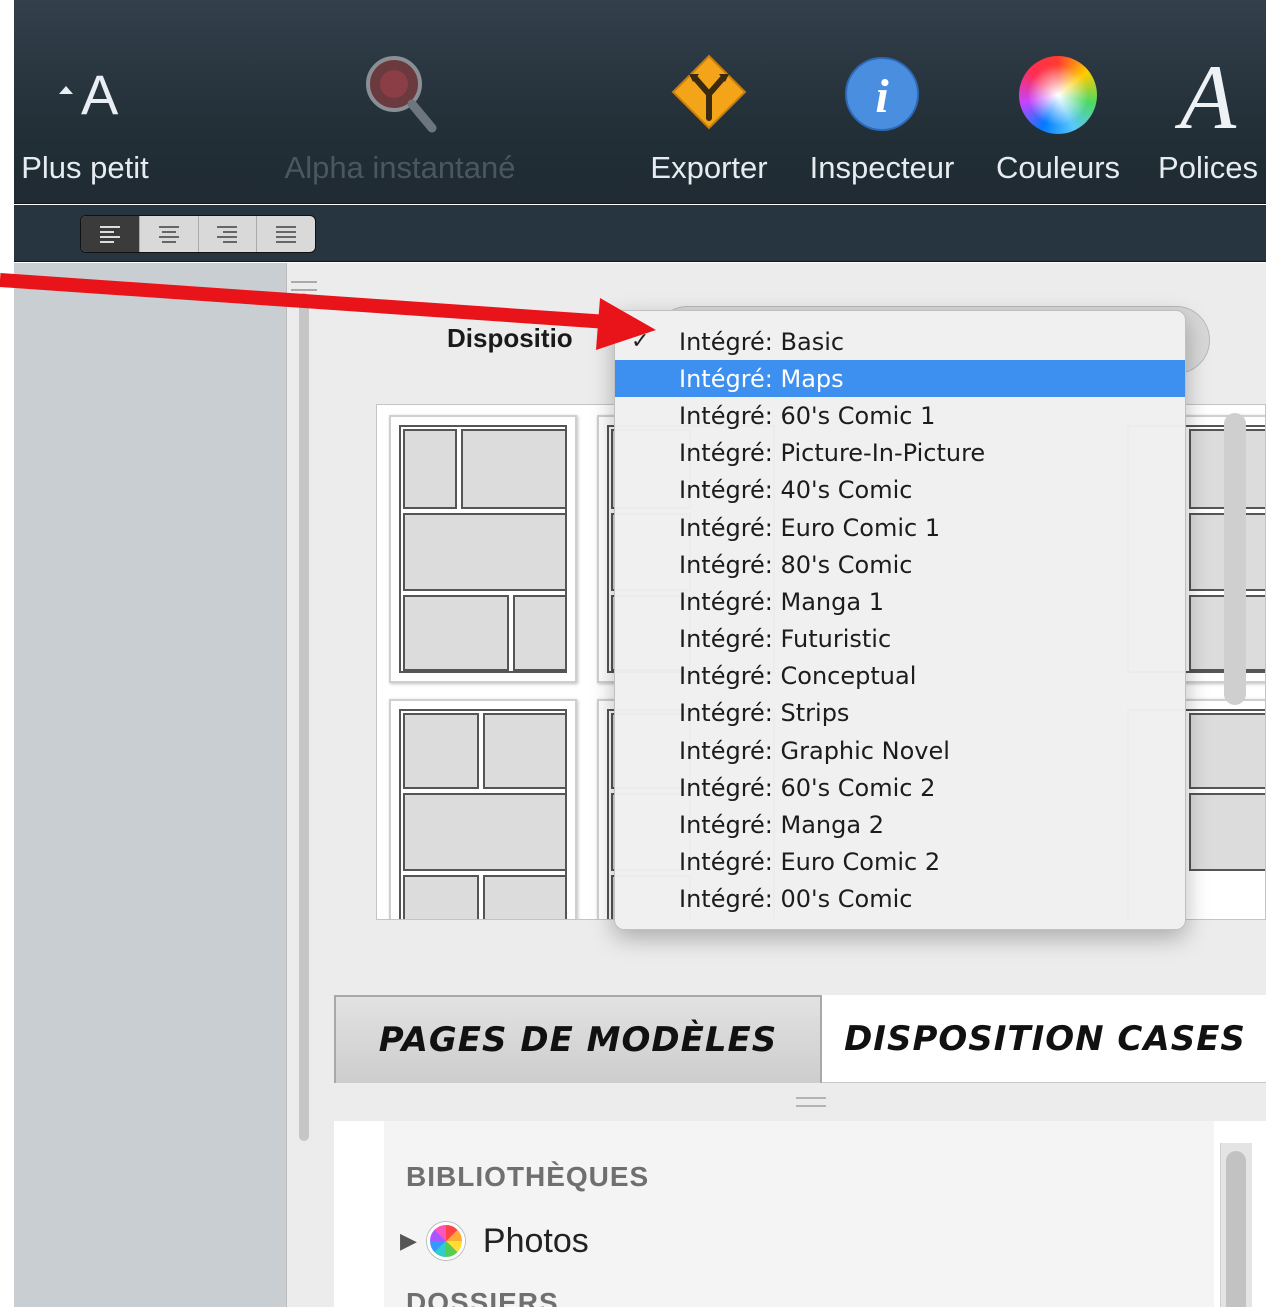  Describe the element at coordinates (900, 341) in the screenshot. I see `menu-item: ✓ Intégré: Basic` at that location.